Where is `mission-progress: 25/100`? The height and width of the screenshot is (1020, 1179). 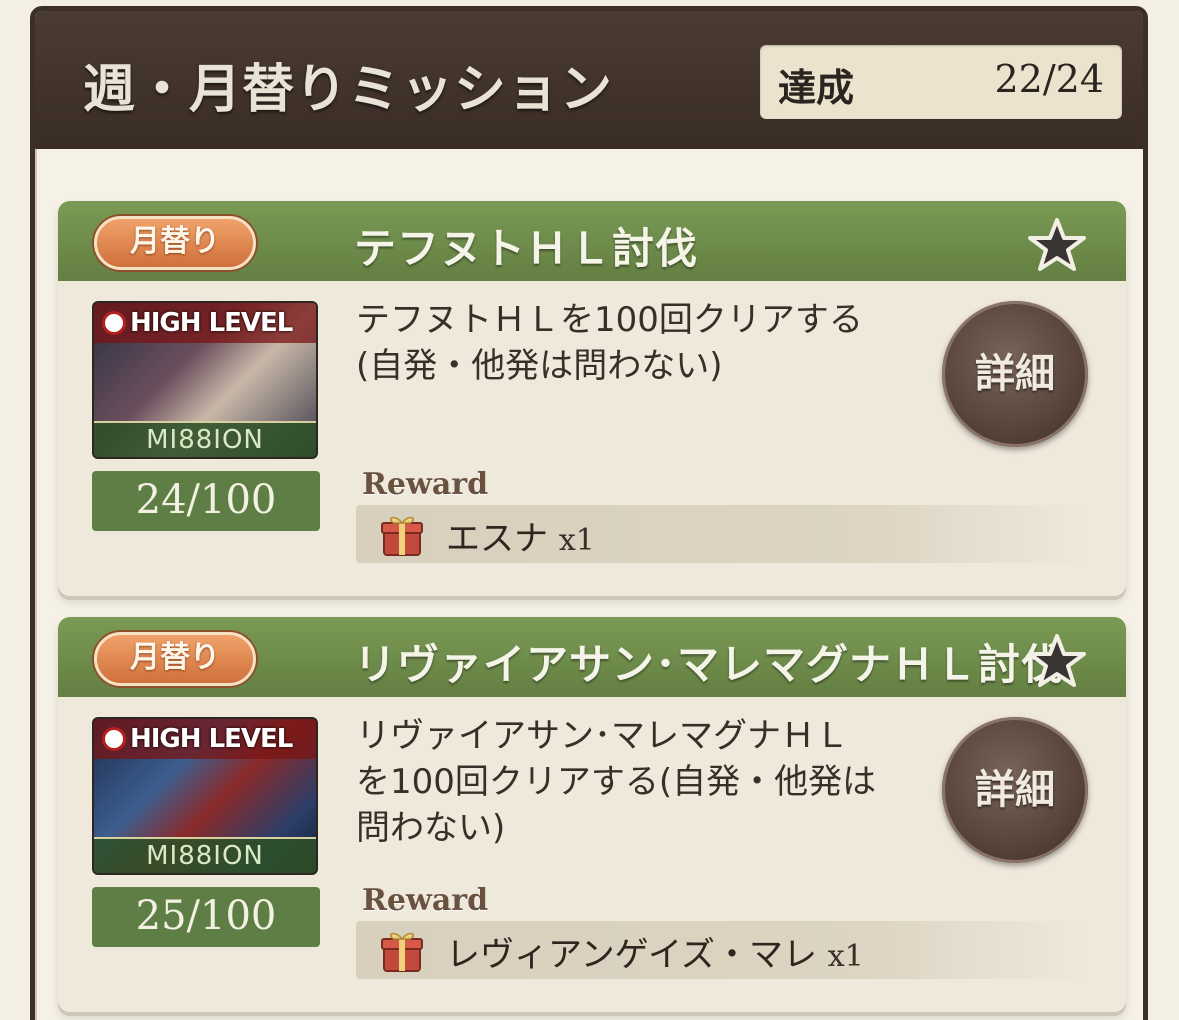
mission-progress: 25/100 is located at coordinates (206, 917).